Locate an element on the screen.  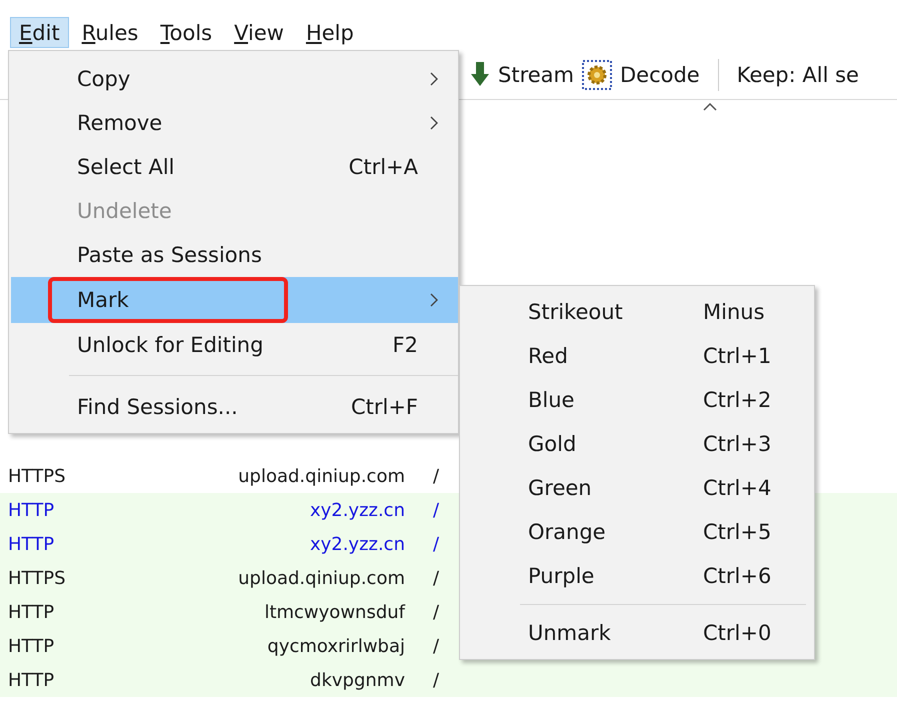
menu-item-label: Paste as Sessions is located at coordinates (169, 255).